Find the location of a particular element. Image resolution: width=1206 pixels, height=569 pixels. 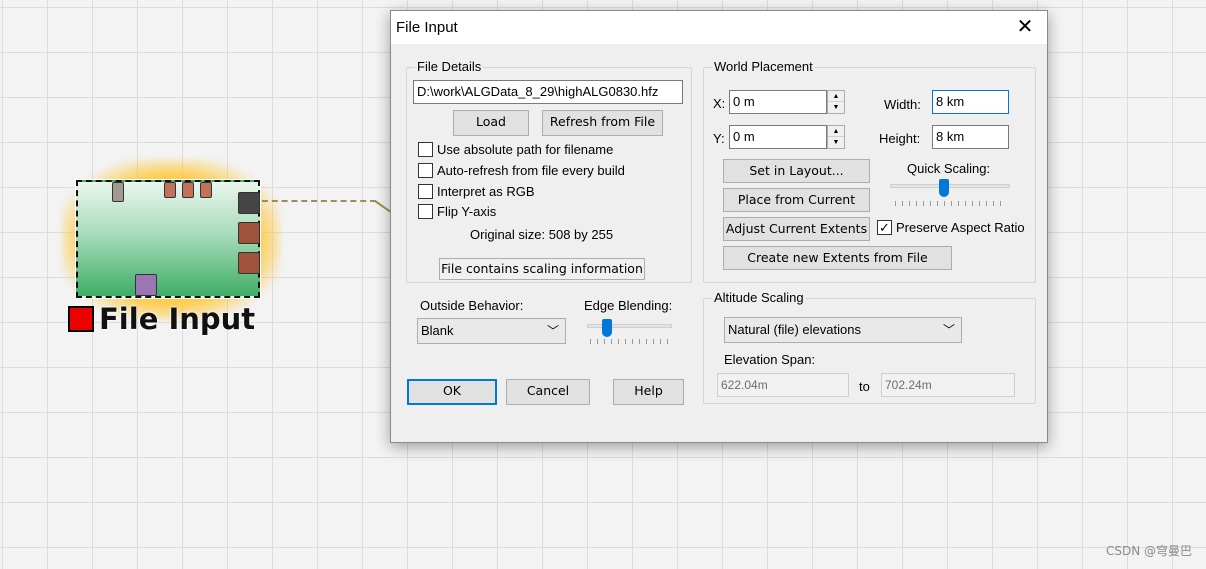

use-absolute-path-checkbox: Use absolute path for filename is located at coordinates (515, 149).